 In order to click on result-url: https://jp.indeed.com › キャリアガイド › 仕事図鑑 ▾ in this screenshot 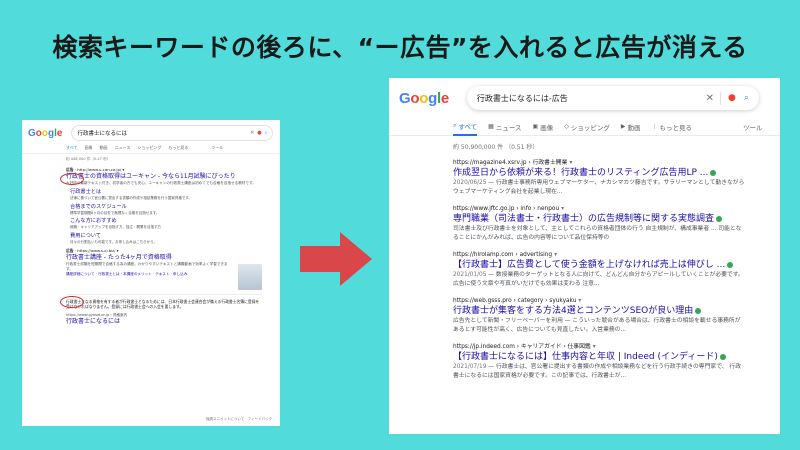, I will do `click(611, 347)`.